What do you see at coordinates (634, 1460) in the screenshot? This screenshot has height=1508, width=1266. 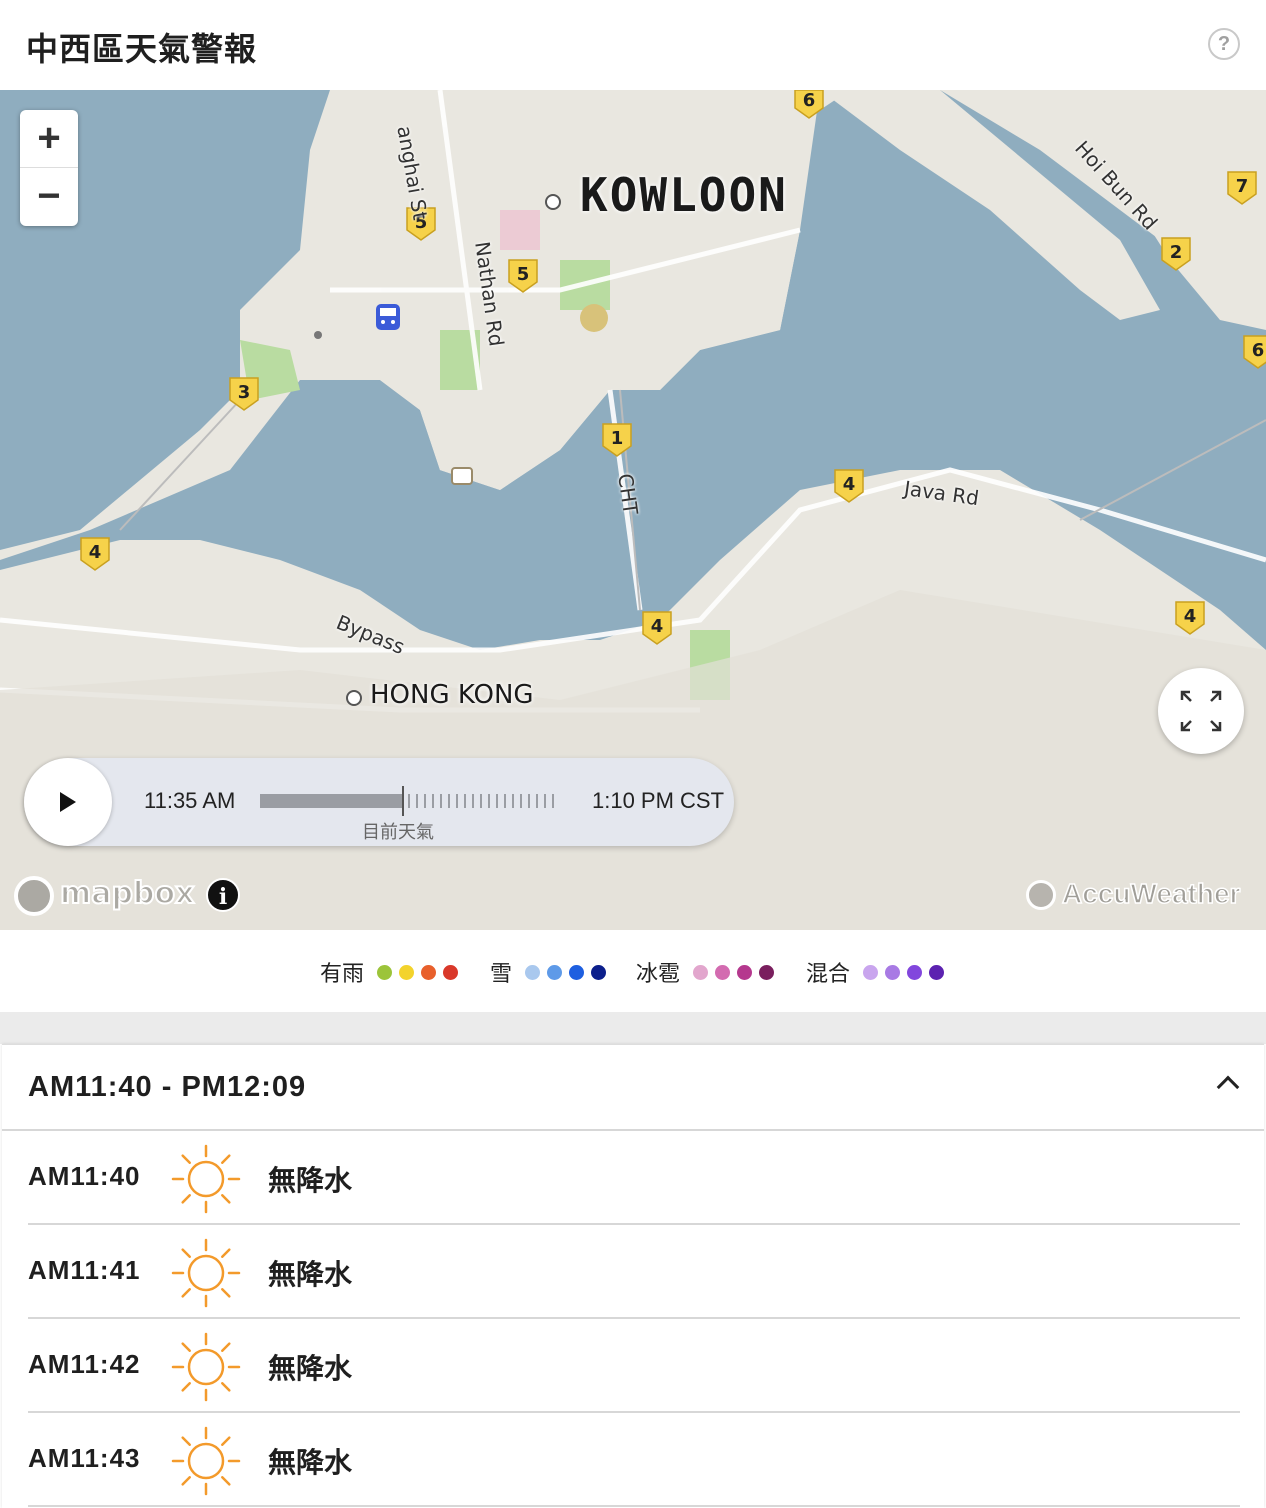 I see `minute-row: AM11:43 無降水` at bounding box center [634, 1460].